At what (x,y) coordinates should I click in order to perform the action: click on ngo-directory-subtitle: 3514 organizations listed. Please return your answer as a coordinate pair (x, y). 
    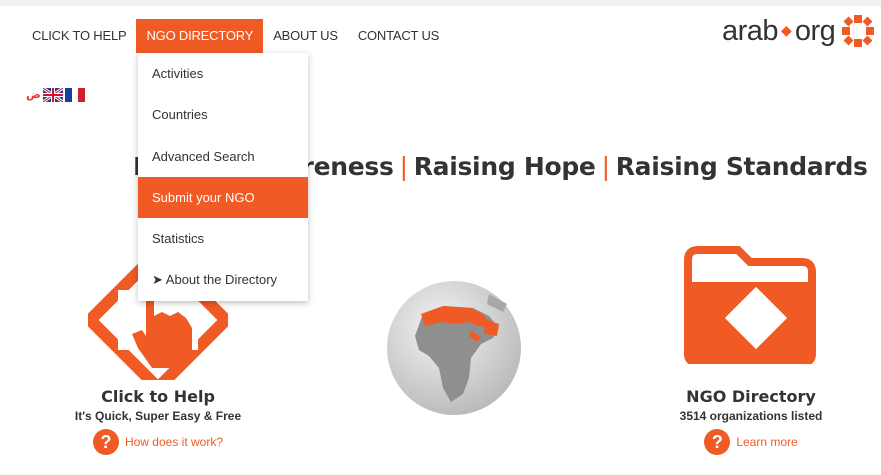
    Looking at the image, I should click on (751, 416).